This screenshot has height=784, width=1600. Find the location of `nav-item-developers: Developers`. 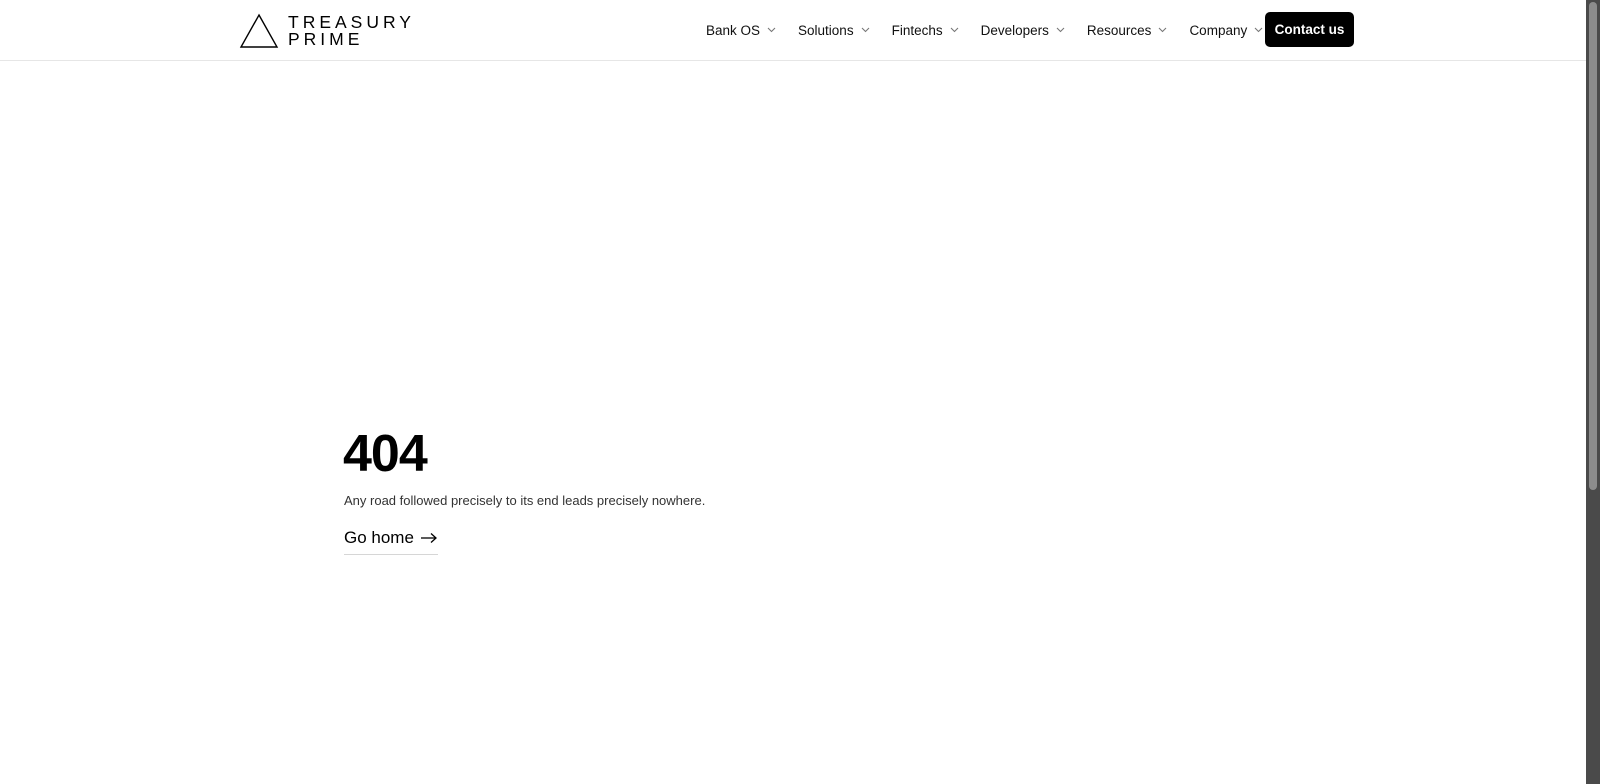

nav-item-developers: Developers is located at coordinates (1023, 30).